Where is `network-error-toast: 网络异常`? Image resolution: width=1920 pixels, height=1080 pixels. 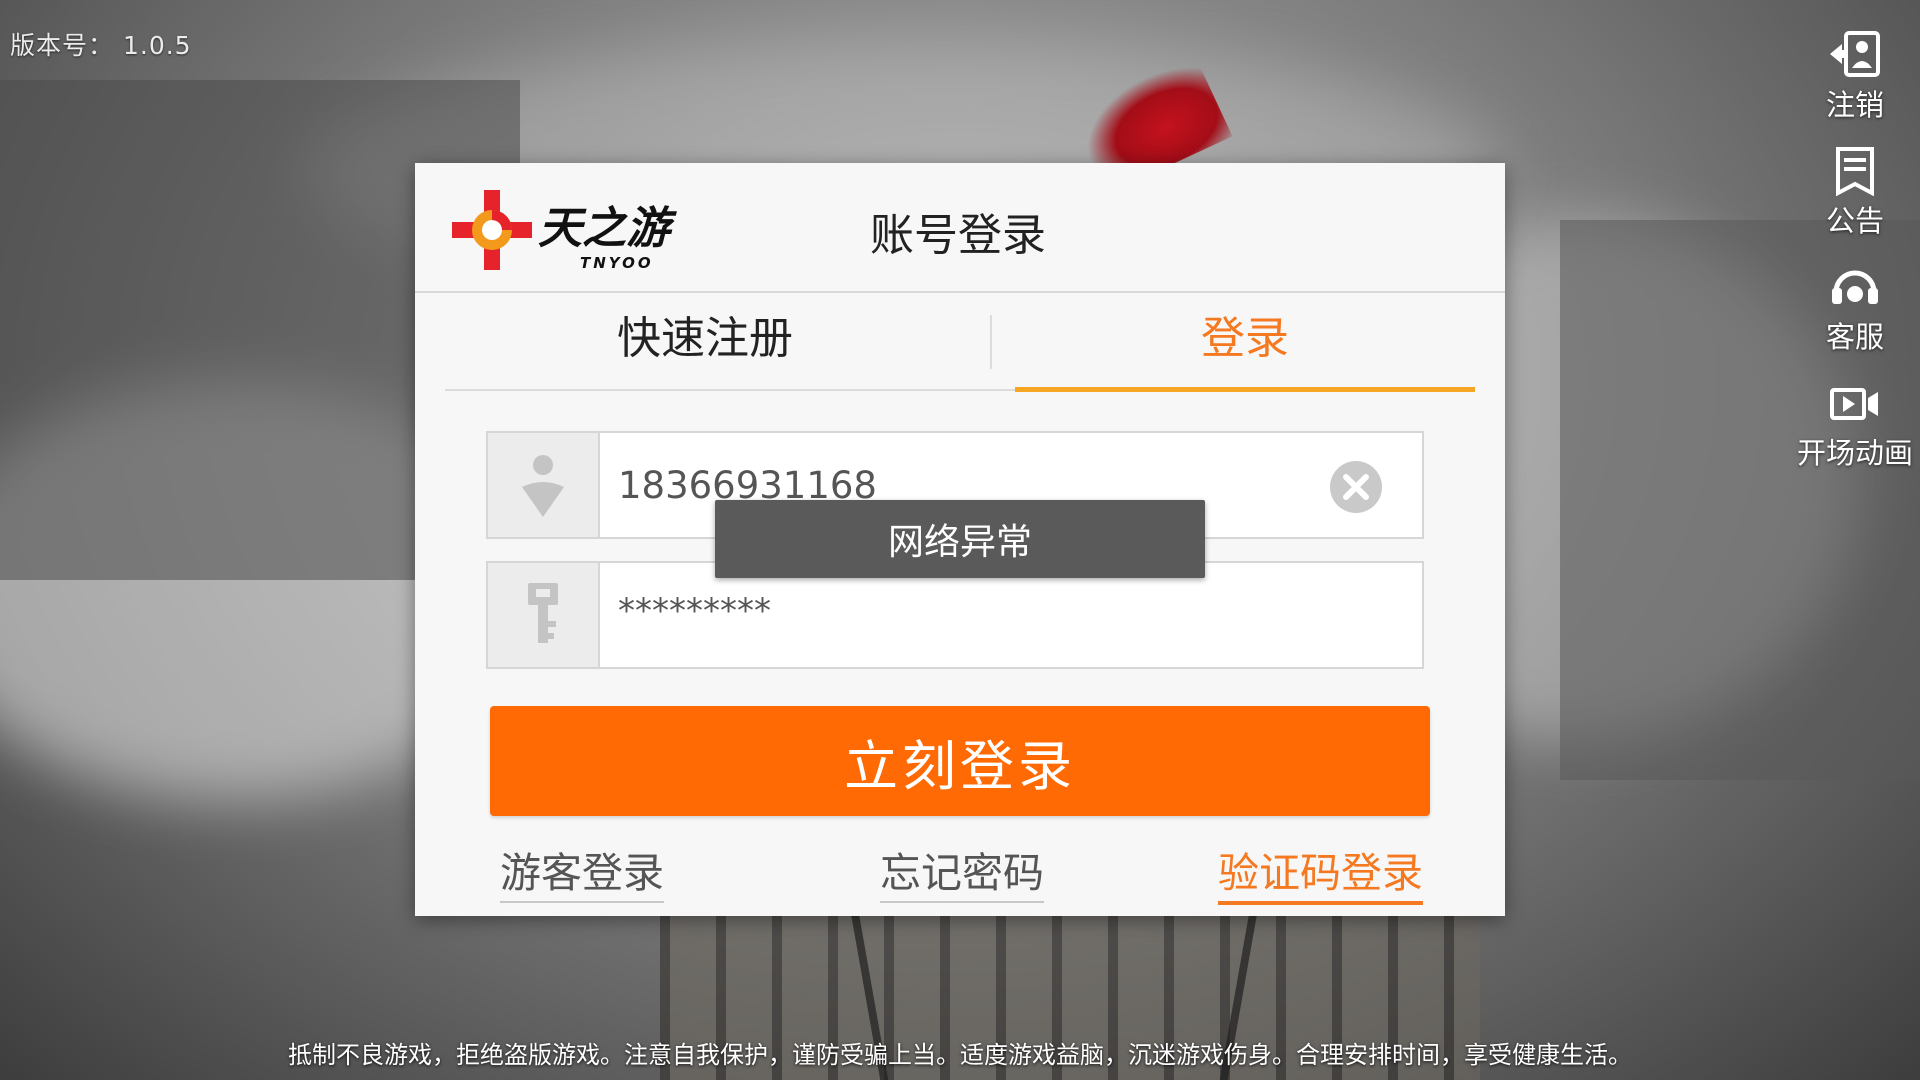
network-error-toast: 网络异常 is located at coordinates (960, 539).